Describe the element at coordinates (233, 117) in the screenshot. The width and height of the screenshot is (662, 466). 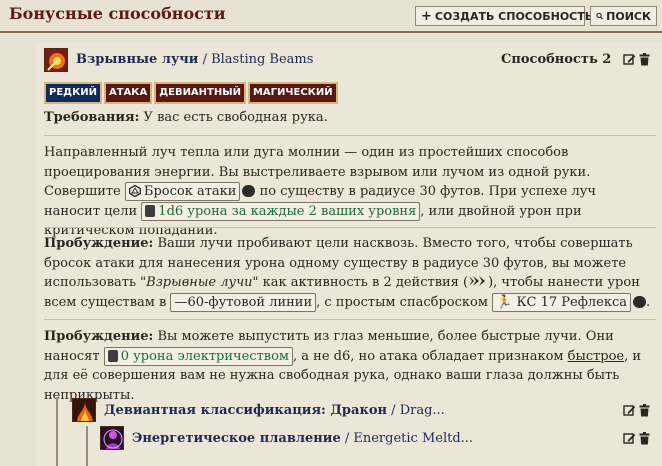
I see `requirements-text: У вас есть свободная рука.` at that location.